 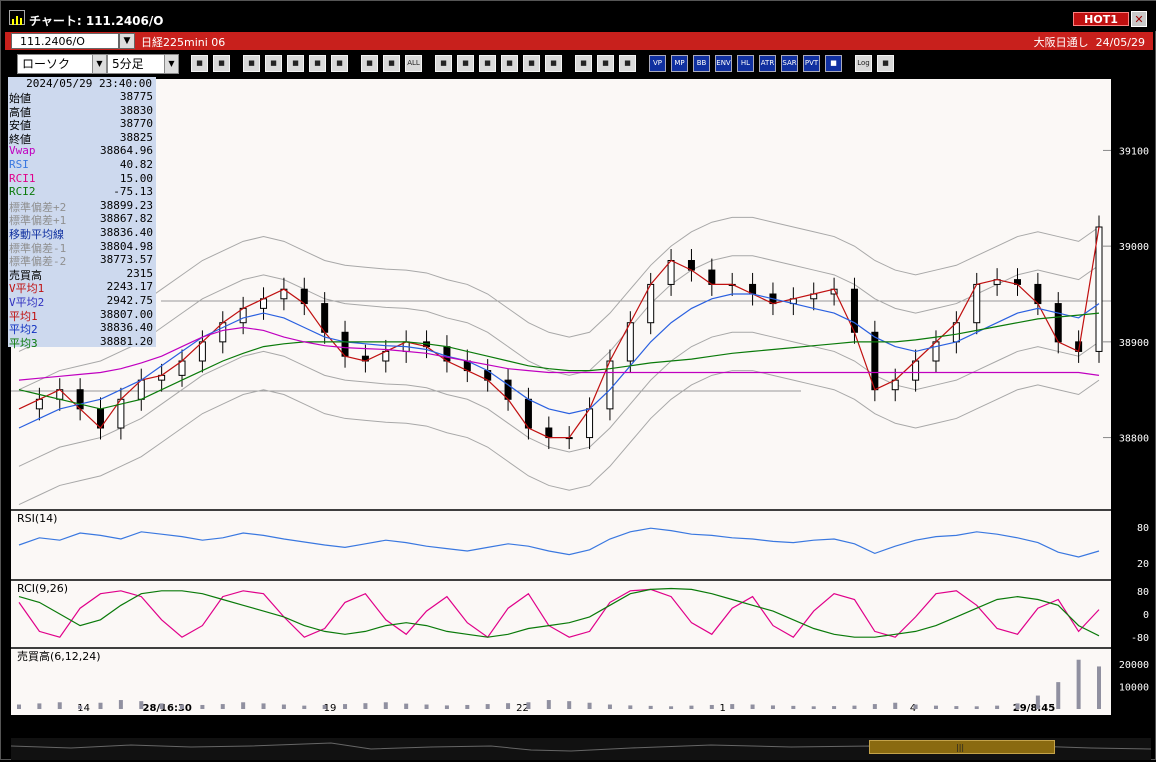 What do you see at coordinates (127, 41) in the screenshot?
I see `symbol-dropdown-button: ▼` at bounding box center [127, 41].